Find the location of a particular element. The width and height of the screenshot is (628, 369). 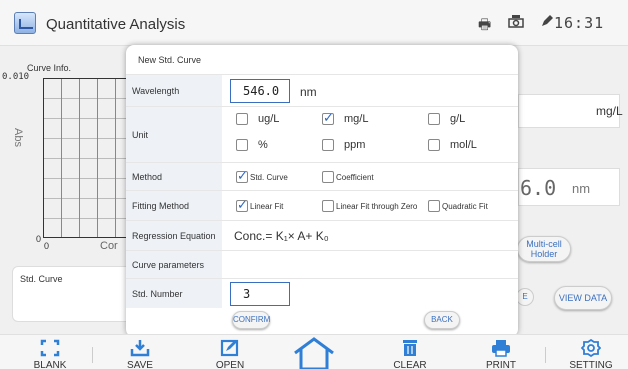

curve-info-label: Curve Info. is located at coordinates (49, 68).